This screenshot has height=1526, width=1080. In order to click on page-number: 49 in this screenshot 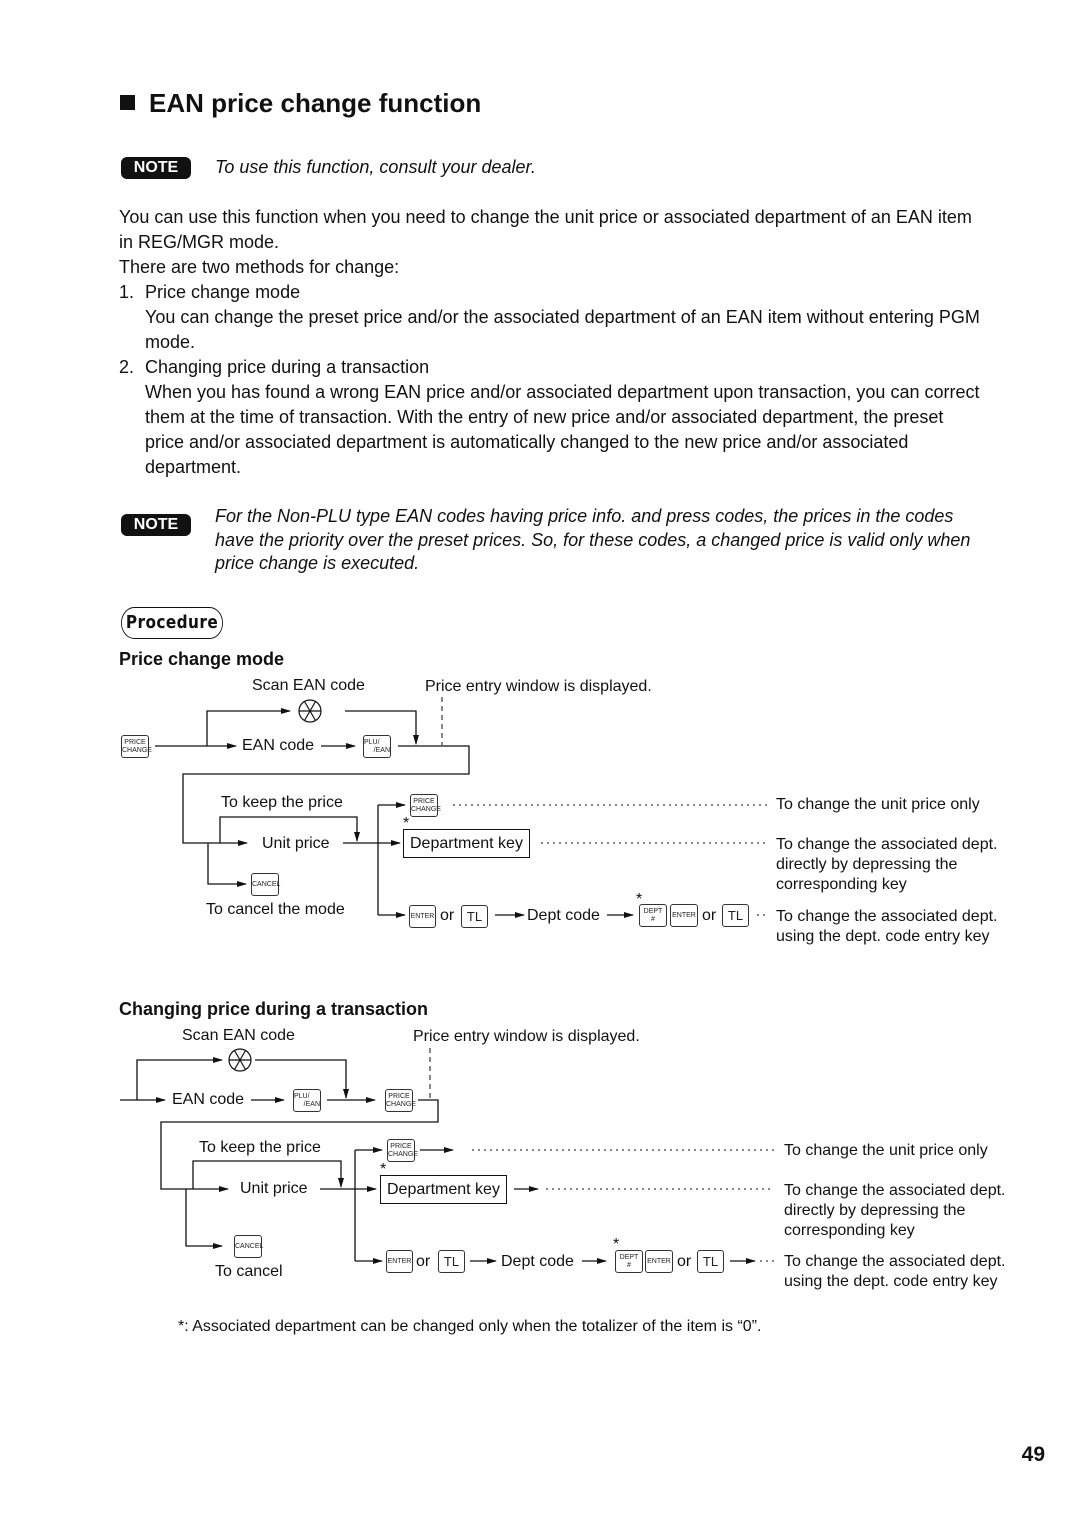, I will do `click(1033, 1454)`.